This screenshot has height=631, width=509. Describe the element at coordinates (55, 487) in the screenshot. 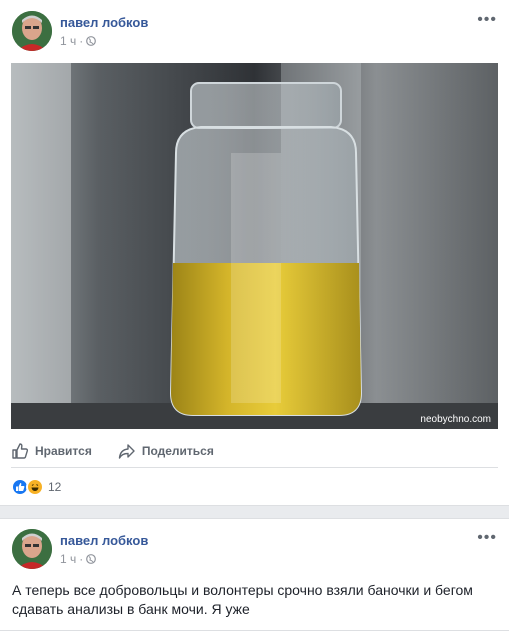

I see `reaction-count: 12` at that location.